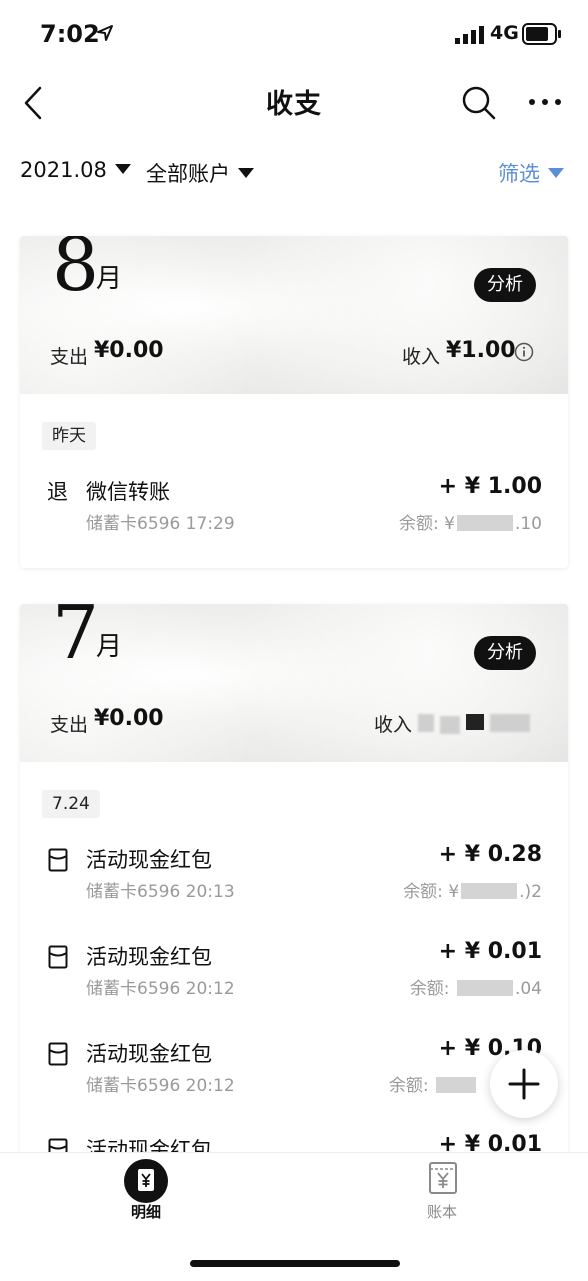  Describe the element at coordinates (294, 683) in the screenshot. I see `month-summary: 7 月 分析 支出 ¥0.00 收入` at that location.